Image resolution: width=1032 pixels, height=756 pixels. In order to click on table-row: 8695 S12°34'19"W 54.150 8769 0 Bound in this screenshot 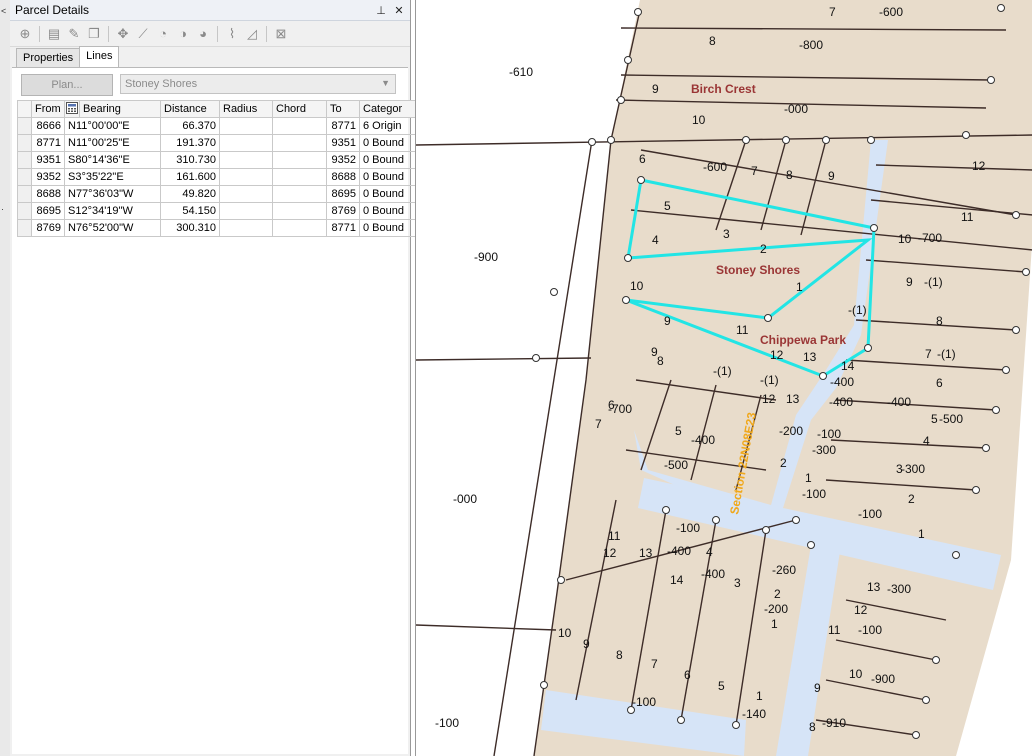, I will do `click(217, 211)`.